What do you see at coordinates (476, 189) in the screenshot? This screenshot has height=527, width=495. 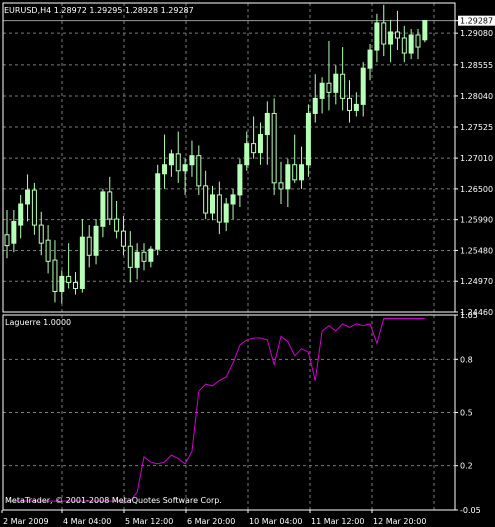 I see `price-label: 1.26500` at bounding box center [476, 189].